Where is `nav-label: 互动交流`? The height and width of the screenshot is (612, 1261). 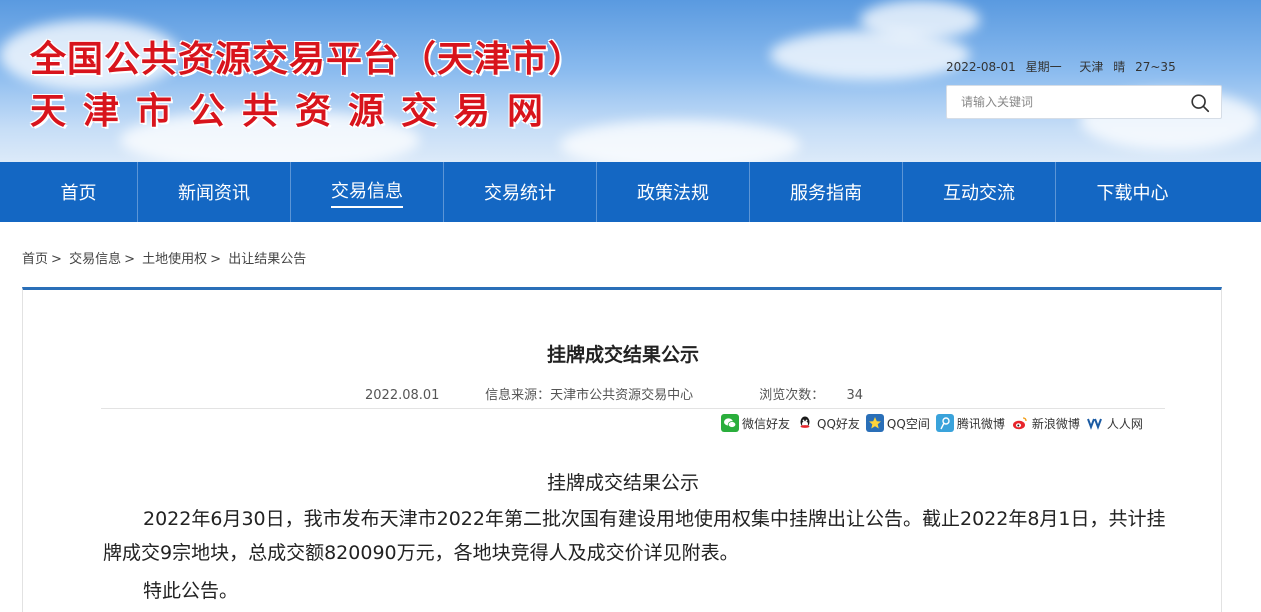 nav-label: 互动交流 is located at coordinates (979, 193).